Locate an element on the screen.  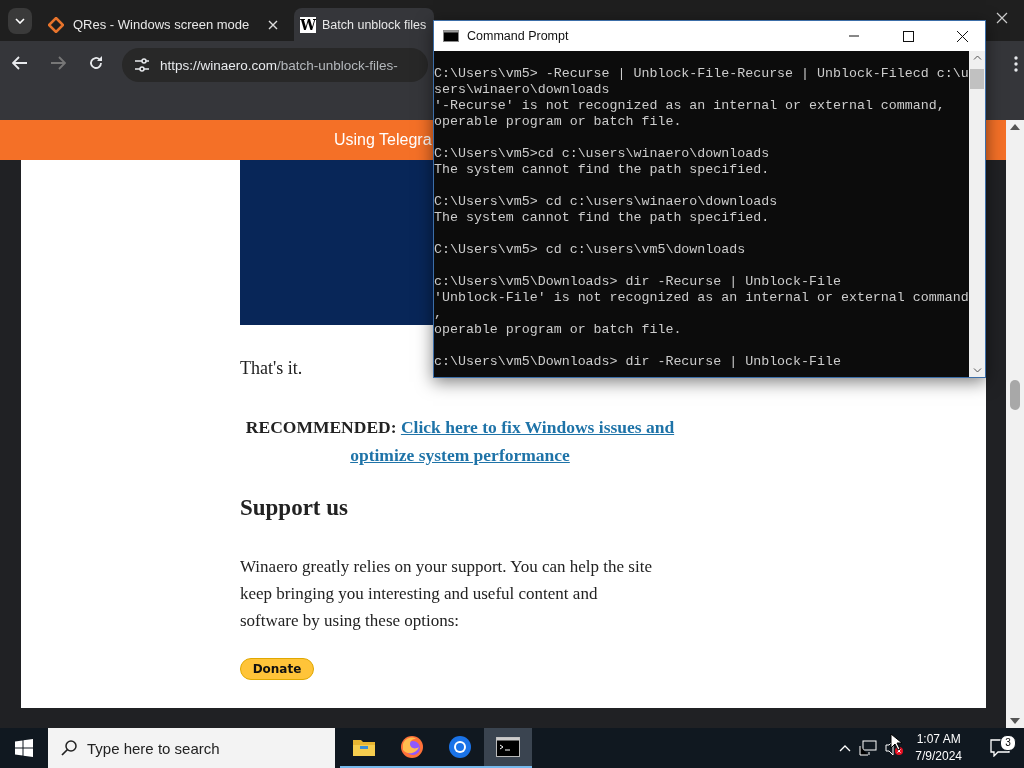
reload-icon is located at coordinates (96, 63).